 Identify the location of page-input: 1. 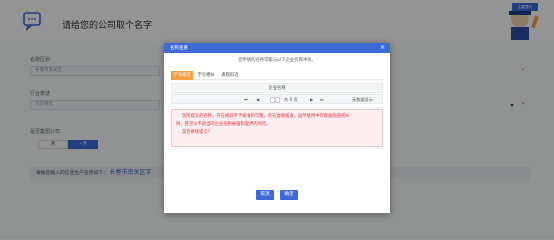
(275, 100).